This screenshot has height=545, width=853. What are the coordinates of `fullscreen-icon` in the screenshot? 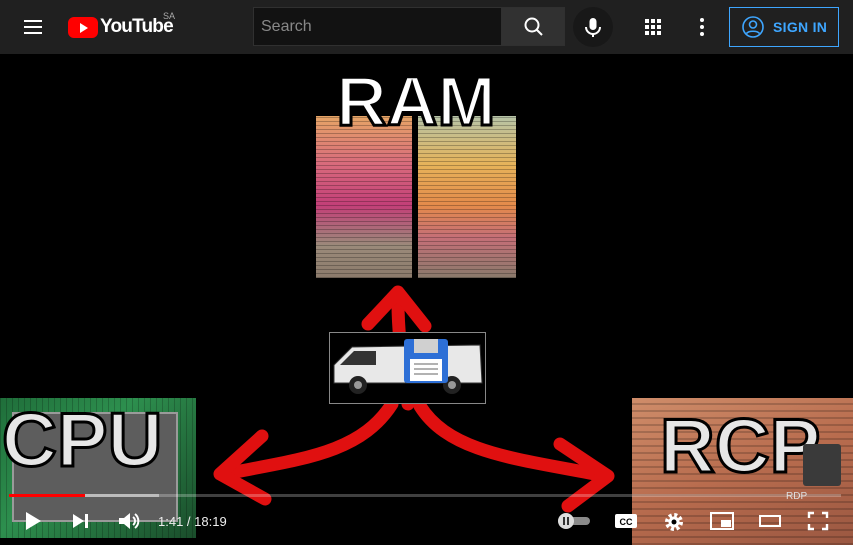 It's located at (818, 521).